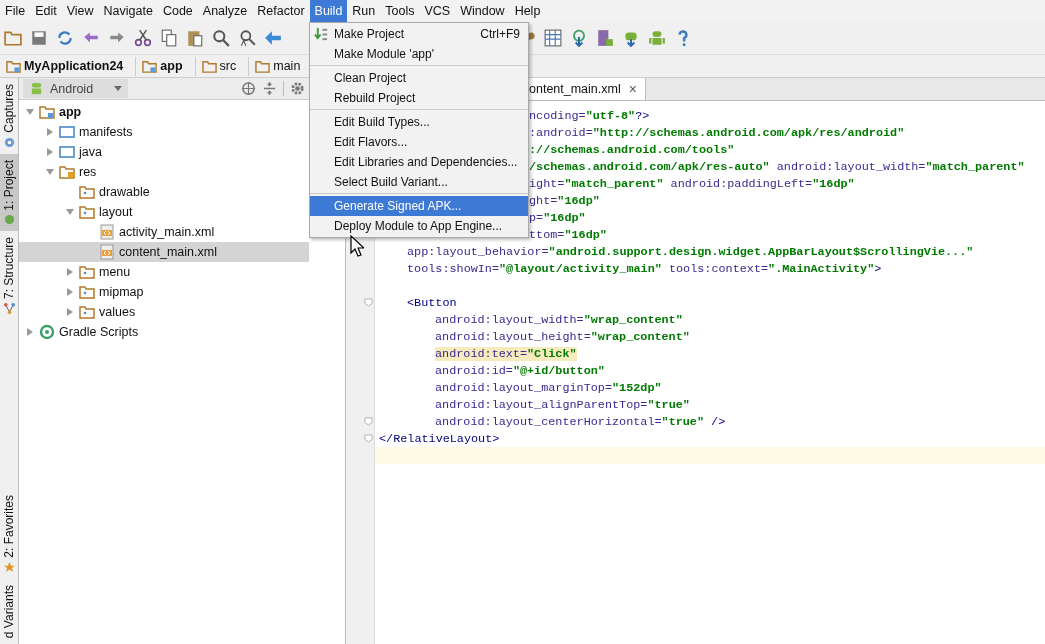 The width and height of the screenshot is (1045, 644). I want to click on menubar-entry: Analyze, so click(225, 11).